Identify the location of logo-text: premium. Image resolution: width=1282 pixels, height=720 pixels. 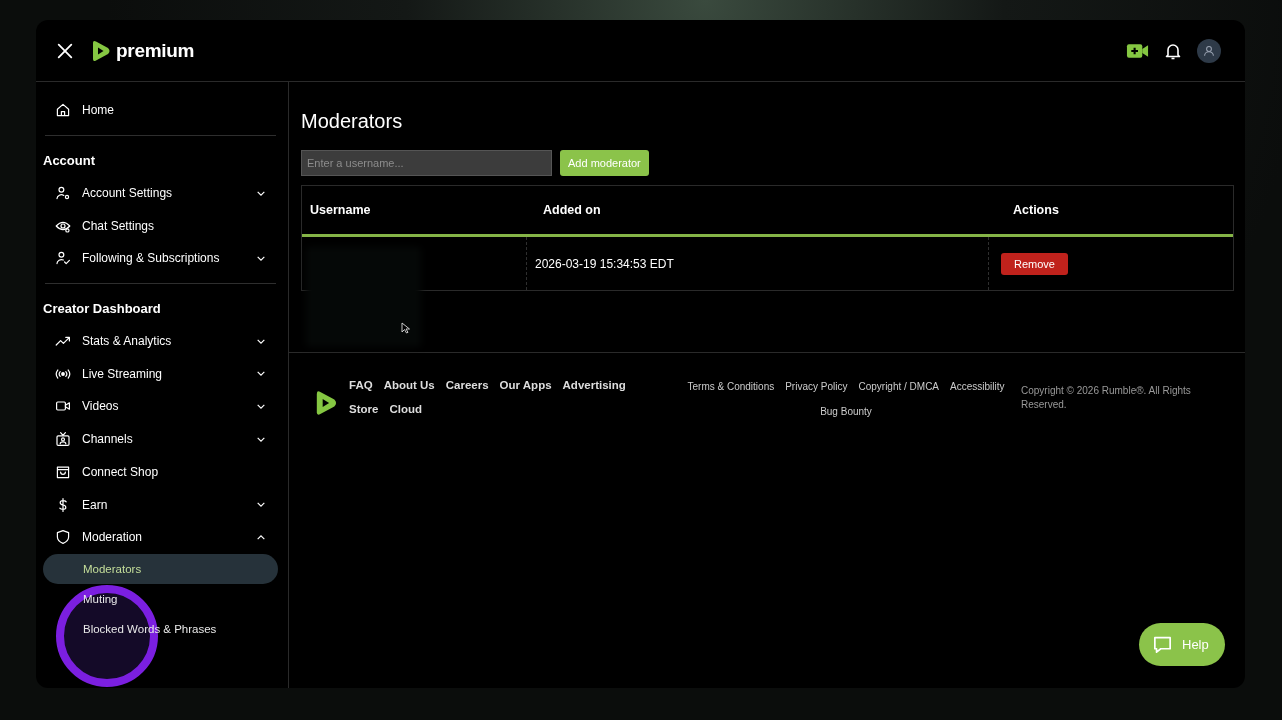
(155, 50).